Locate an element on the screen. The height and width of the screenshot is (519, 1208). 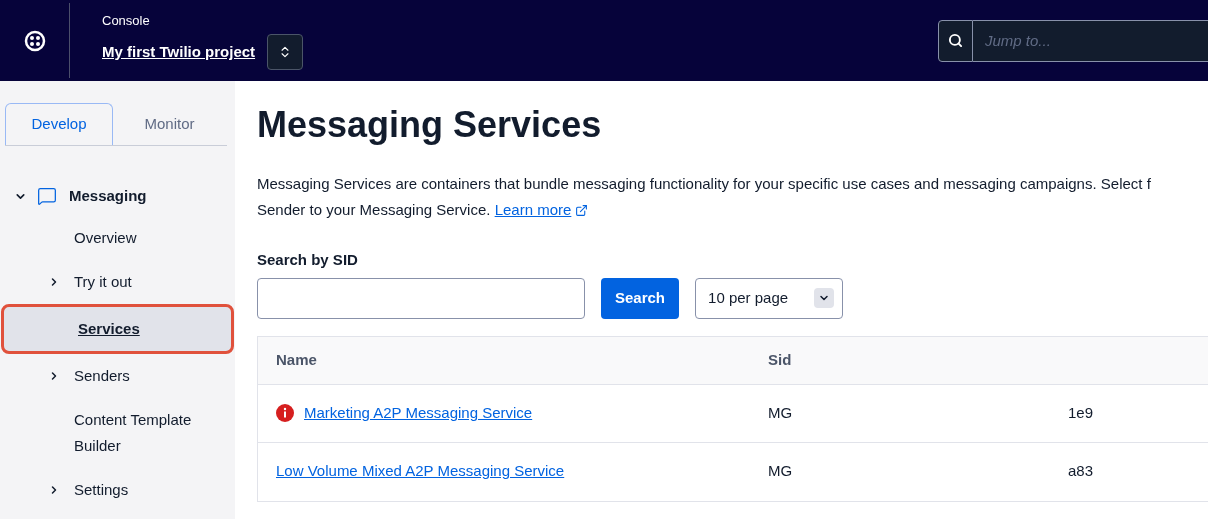
sid-cell-text: 1e9 is located at coordinates (1081, 412).